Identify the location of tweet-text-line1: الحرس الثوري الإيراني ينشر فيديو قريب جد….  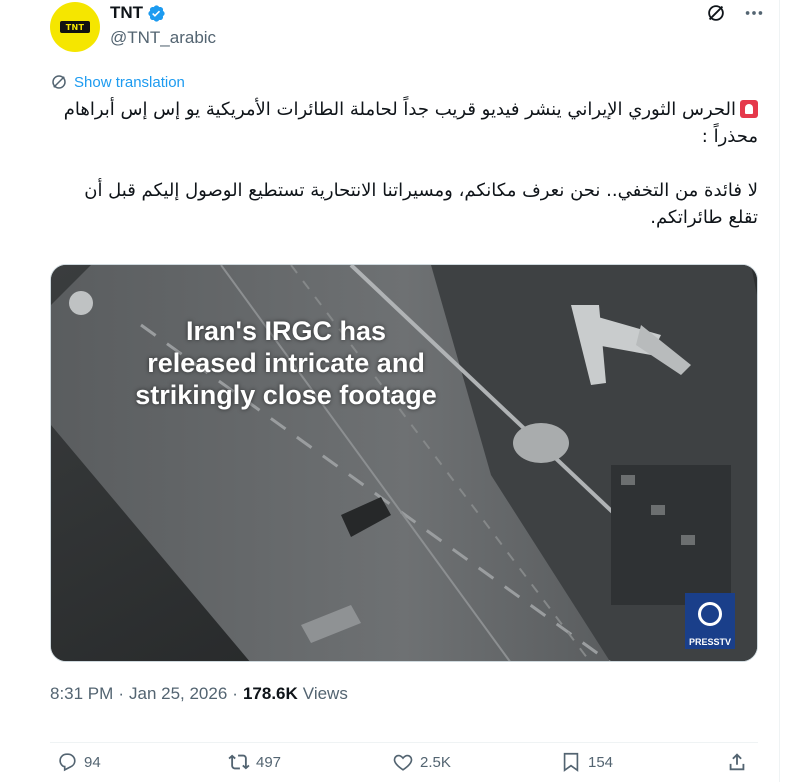
(407, 123).